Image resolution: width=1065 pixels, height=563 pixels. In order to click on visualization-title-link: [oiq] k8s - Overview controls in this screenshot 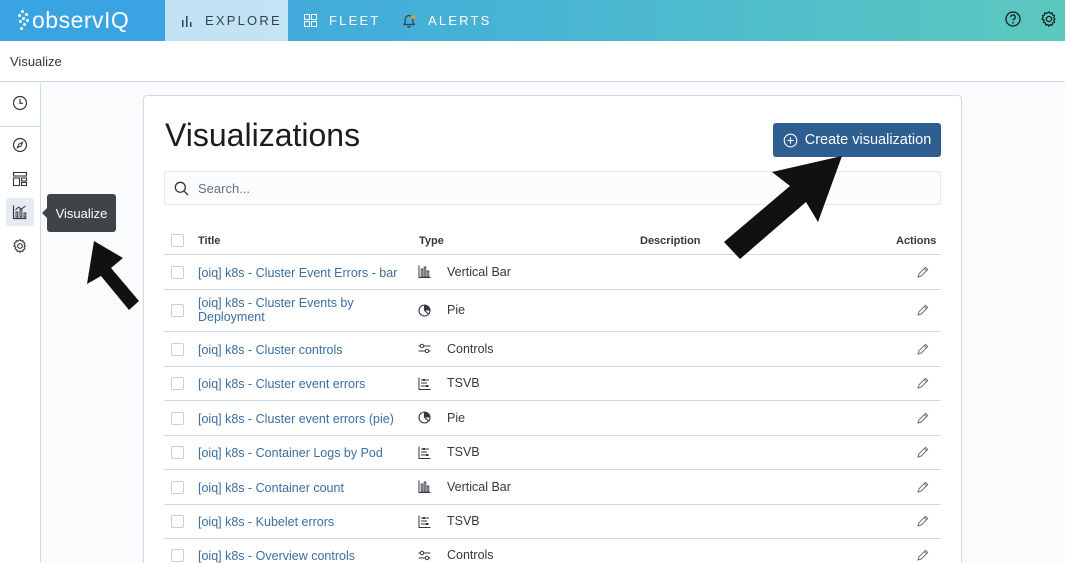, I will do `click(303, 556)`.